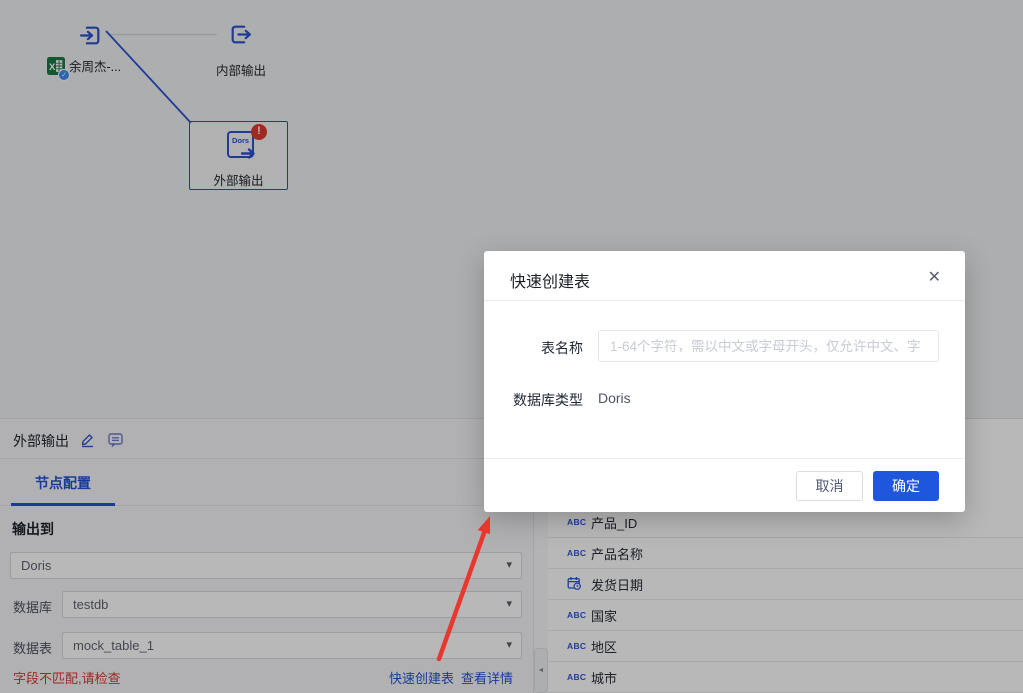 The width and height of the screenshot is (1023, 693). What do you see at coordinates (934, 277) in the screenshot?
I see `close-icon: ✕` at bounding box center [934, 277].